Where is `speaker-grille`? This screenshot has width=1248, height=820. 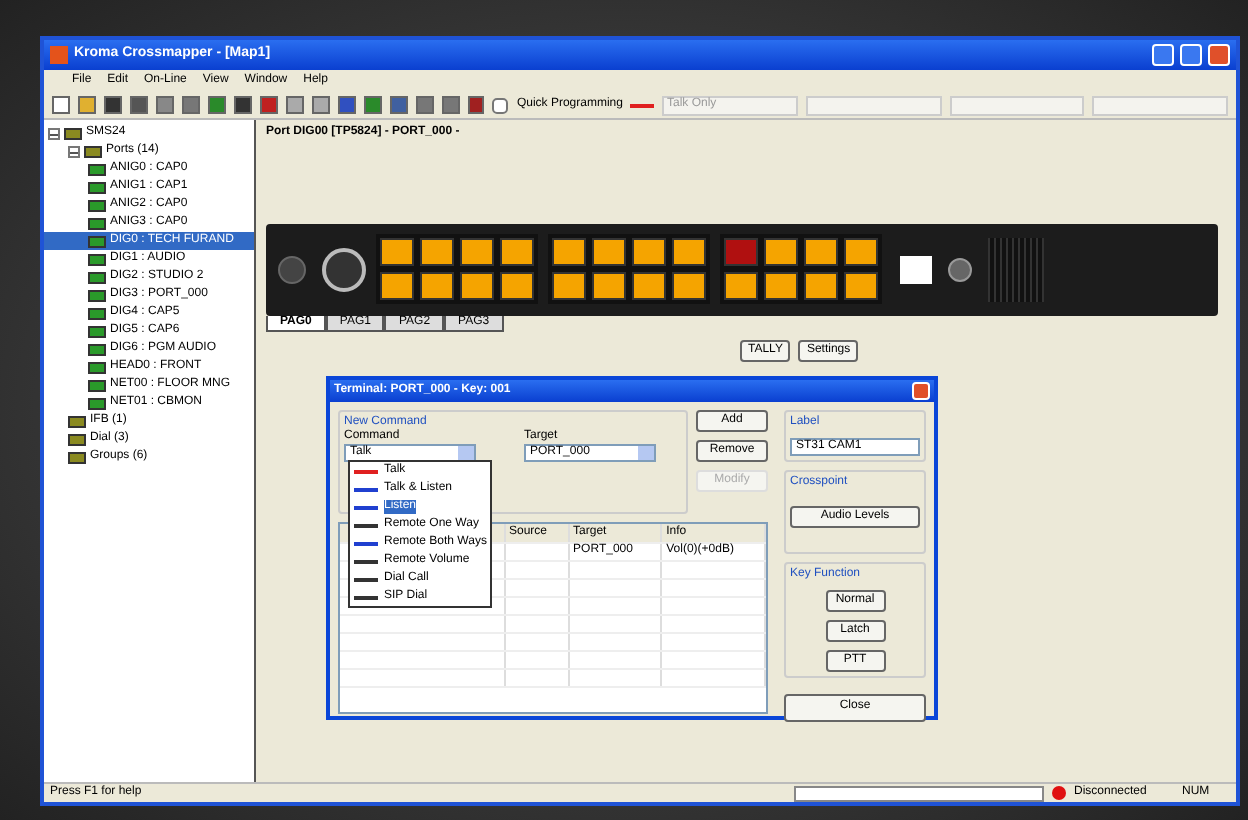 speaker-grille is located at coordinates (1016, 269).